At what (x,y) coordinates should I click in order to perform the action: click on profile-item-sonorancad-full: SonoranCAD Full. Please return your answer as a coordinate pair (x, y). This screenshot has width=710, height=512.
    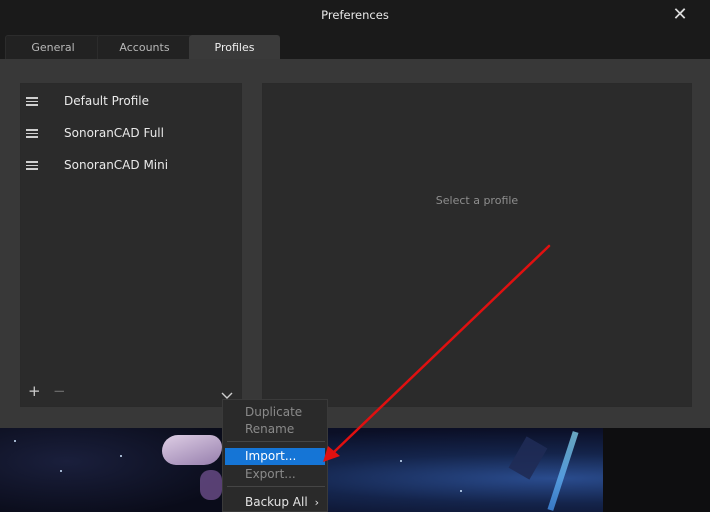
    Looking at the image, I should click on (131, 133).